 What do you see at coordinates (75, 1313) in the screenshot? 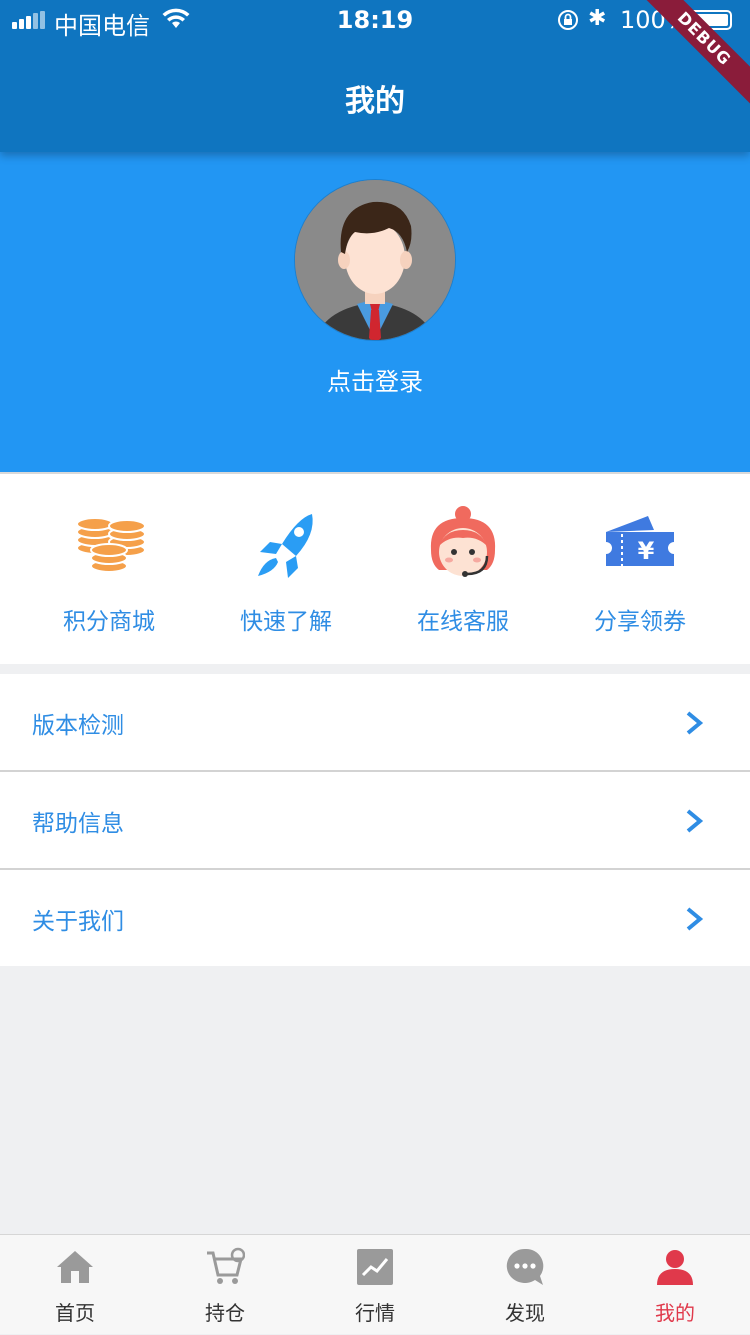
I see `tab-label: 首页` at bounding box center [75, 1313].